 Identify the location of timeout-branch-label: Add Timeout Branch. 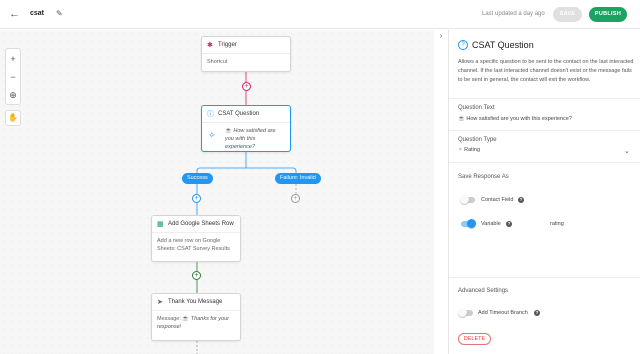
(503, 313).